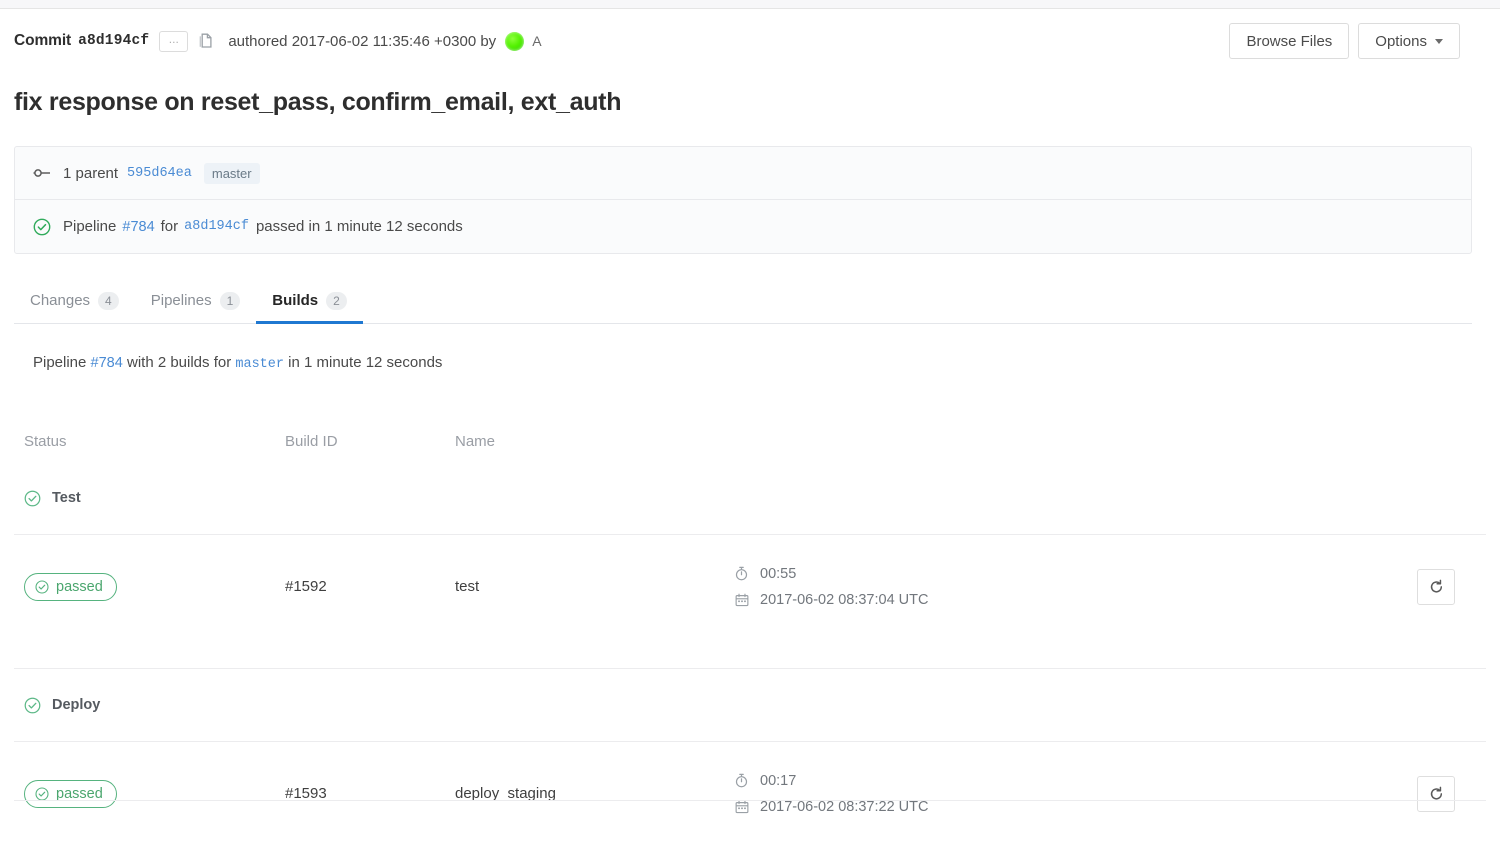  I want to click on pipeline-result-text: passed in 1 minute 12 seconds, so click(359, 226).